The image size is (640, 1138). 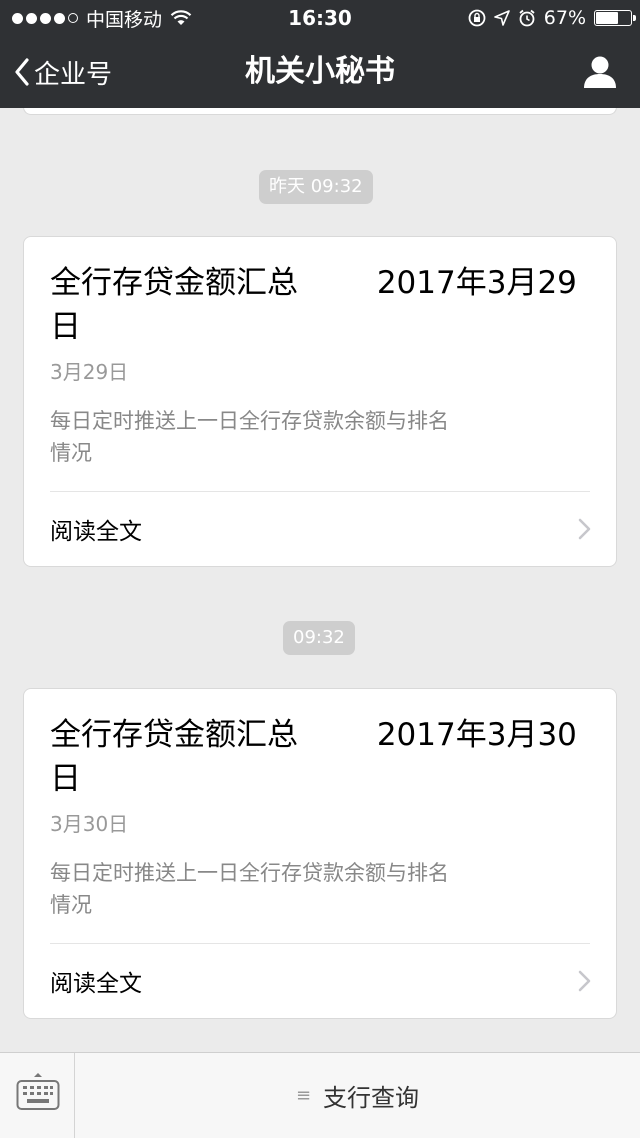 I want to click on keyboard-toggle-button, so click(x=37, y=1095).